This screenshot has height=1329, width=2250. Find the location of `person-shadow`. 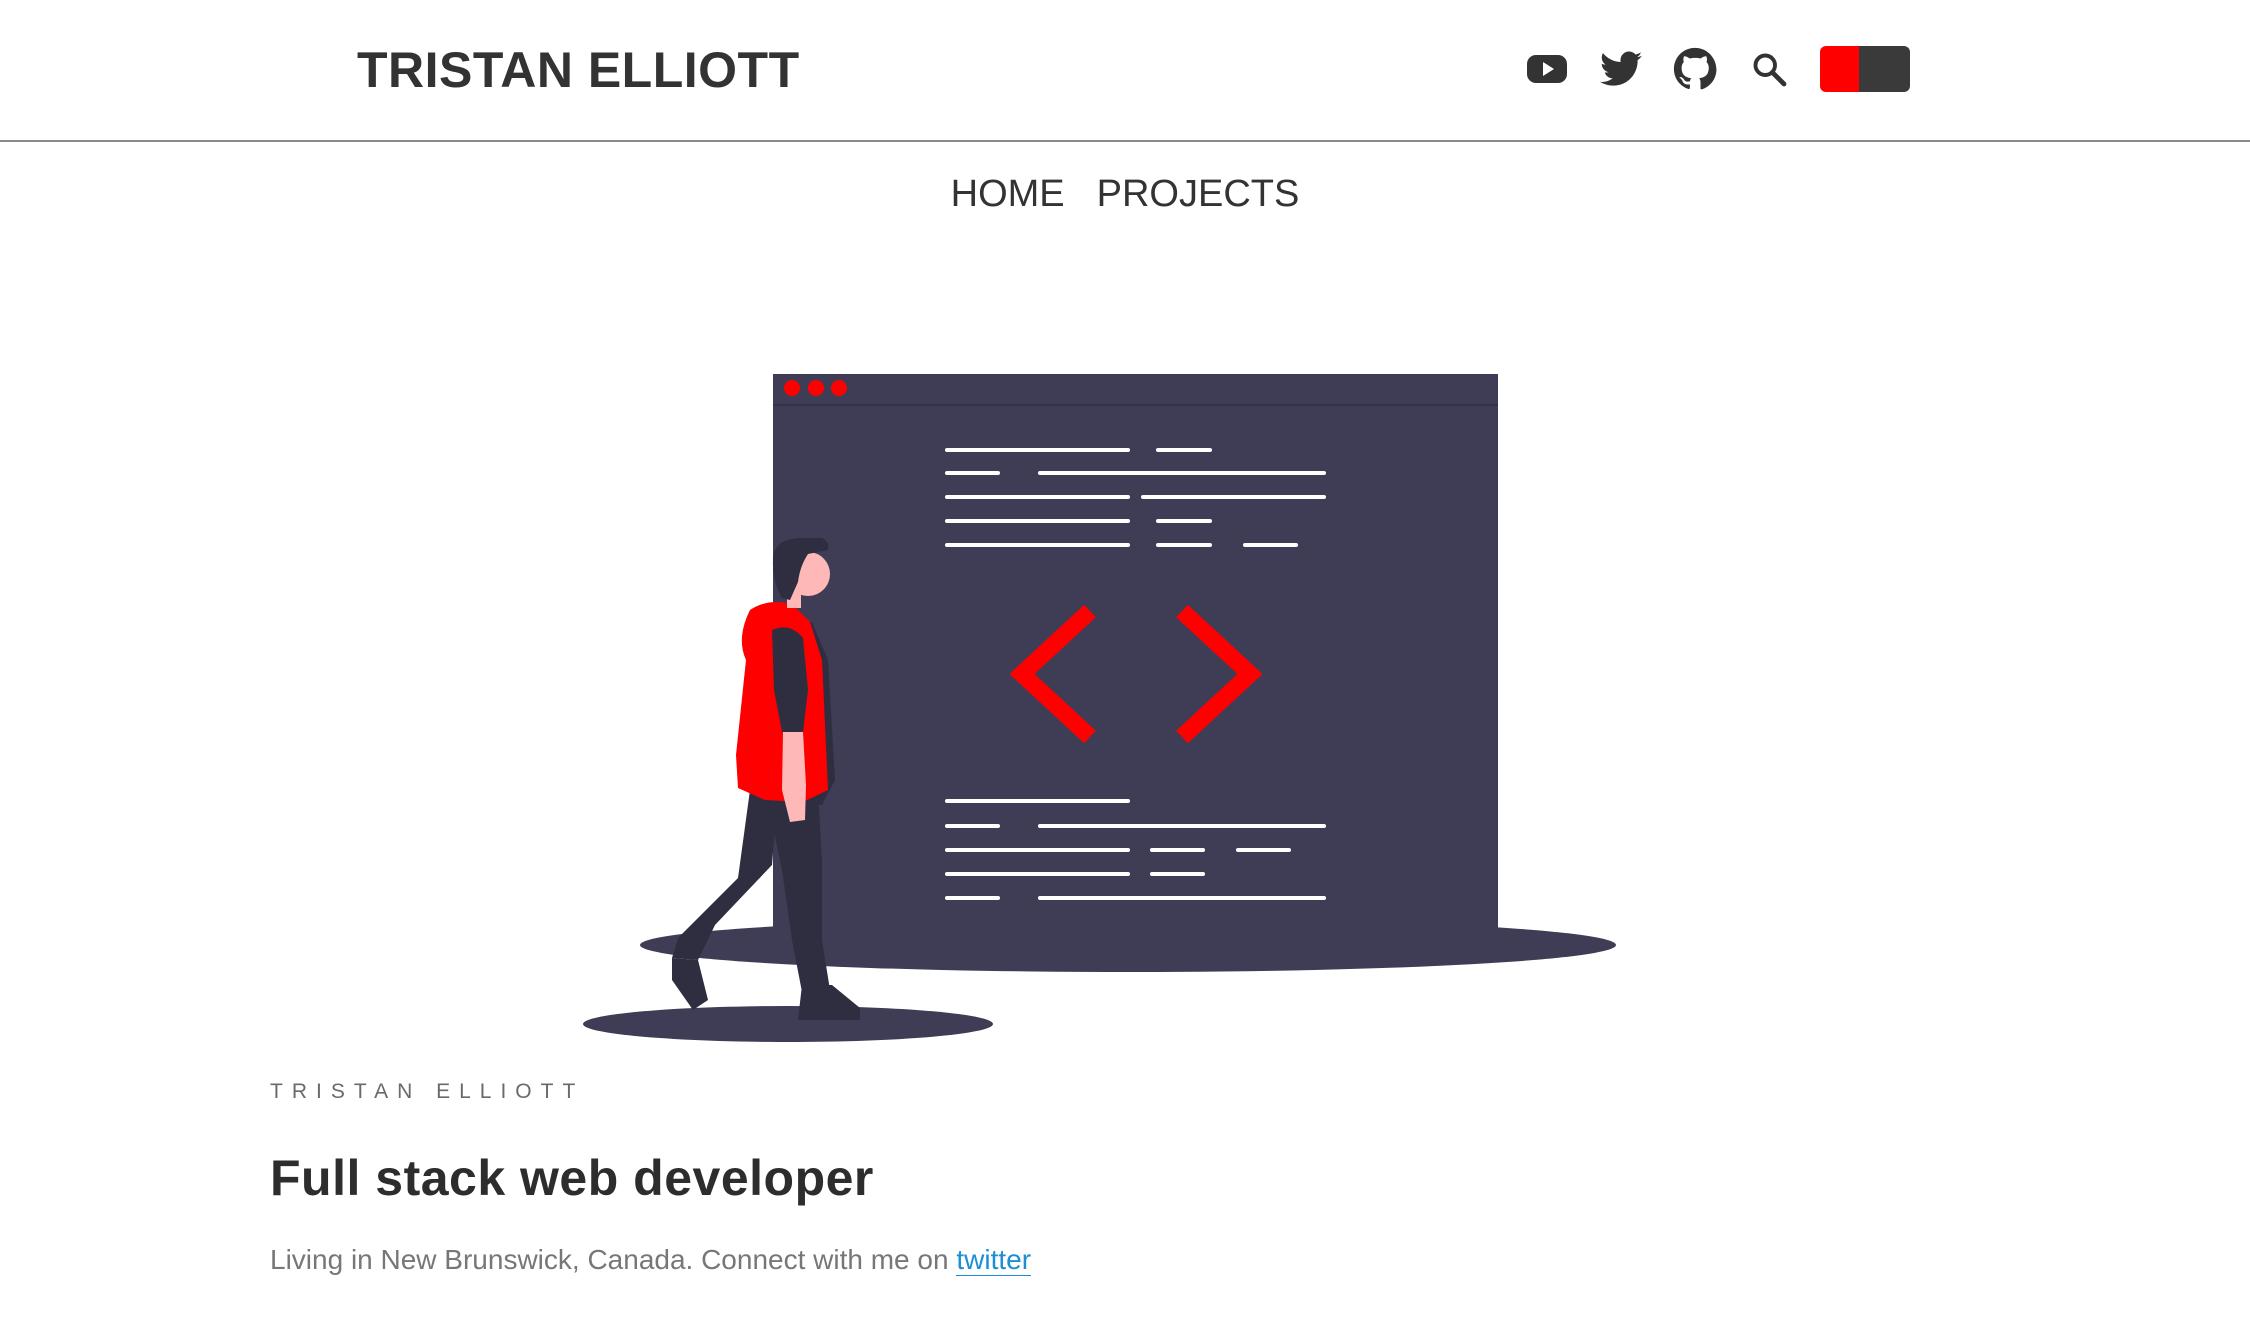

person-shadow is located at coordinates (788, 1024).